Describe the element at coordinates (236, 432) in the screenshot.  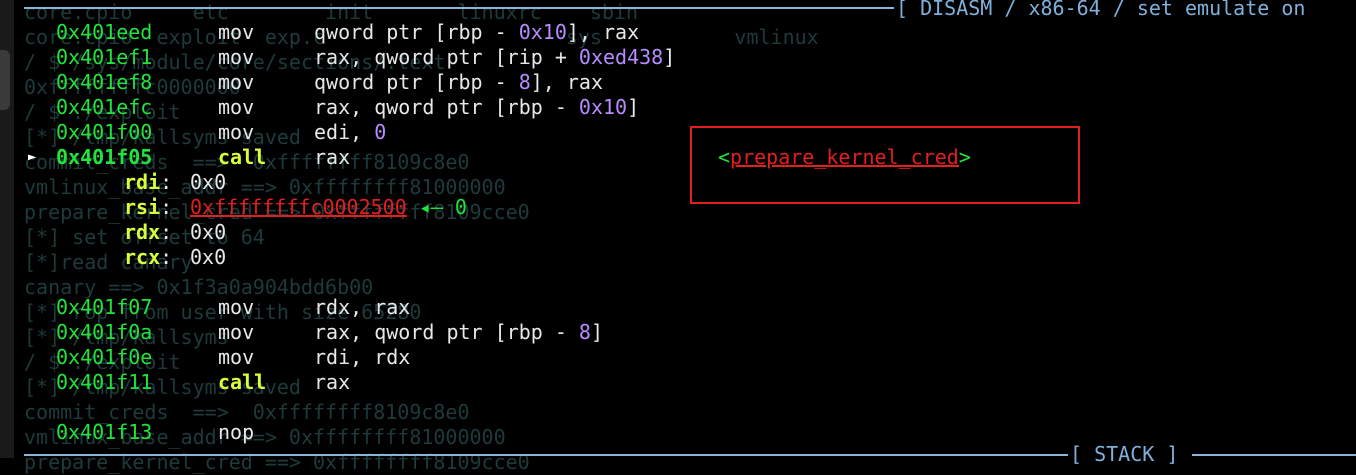
I see `instruction-mnemonic: nop` at that location.